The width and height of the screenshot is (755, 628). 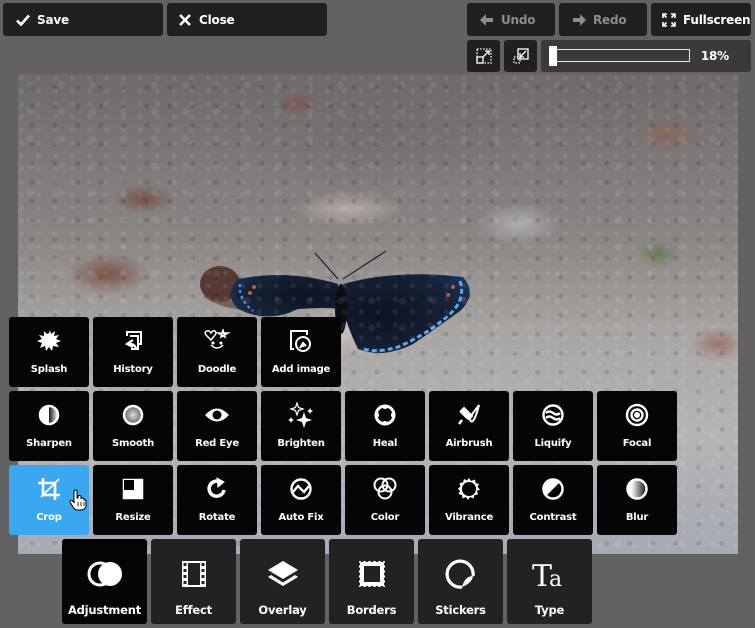 I want to click on svg-text: a, so click(x=555, y=578).